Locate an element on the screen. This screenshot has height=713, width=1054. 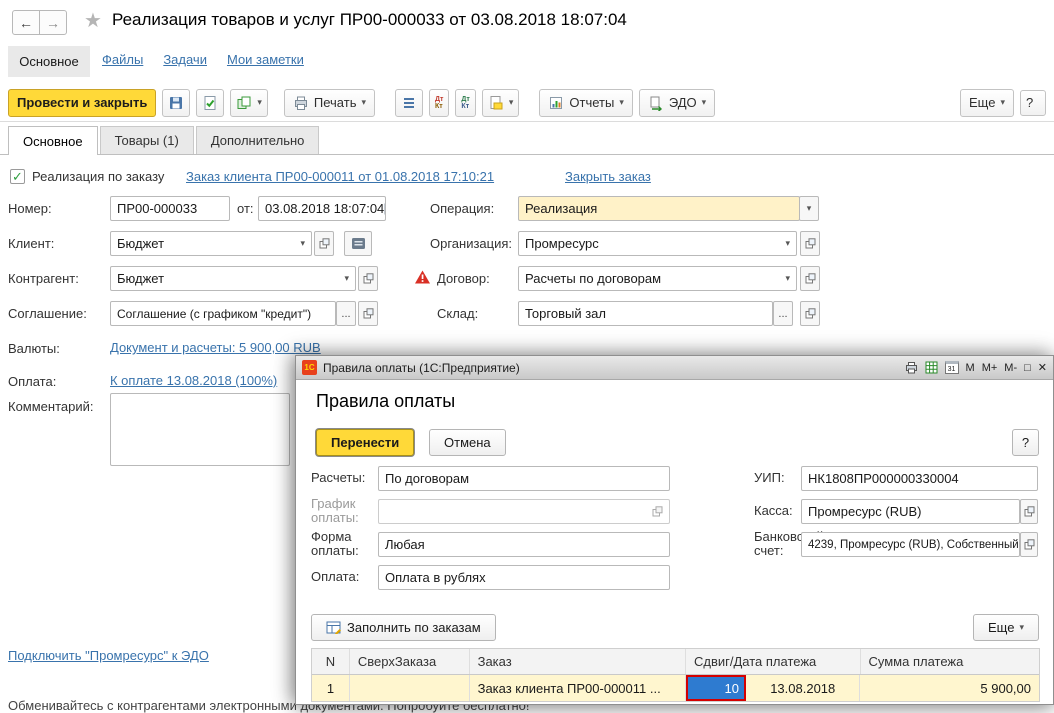
help-button: ? is located at coordinates (1033, 102).